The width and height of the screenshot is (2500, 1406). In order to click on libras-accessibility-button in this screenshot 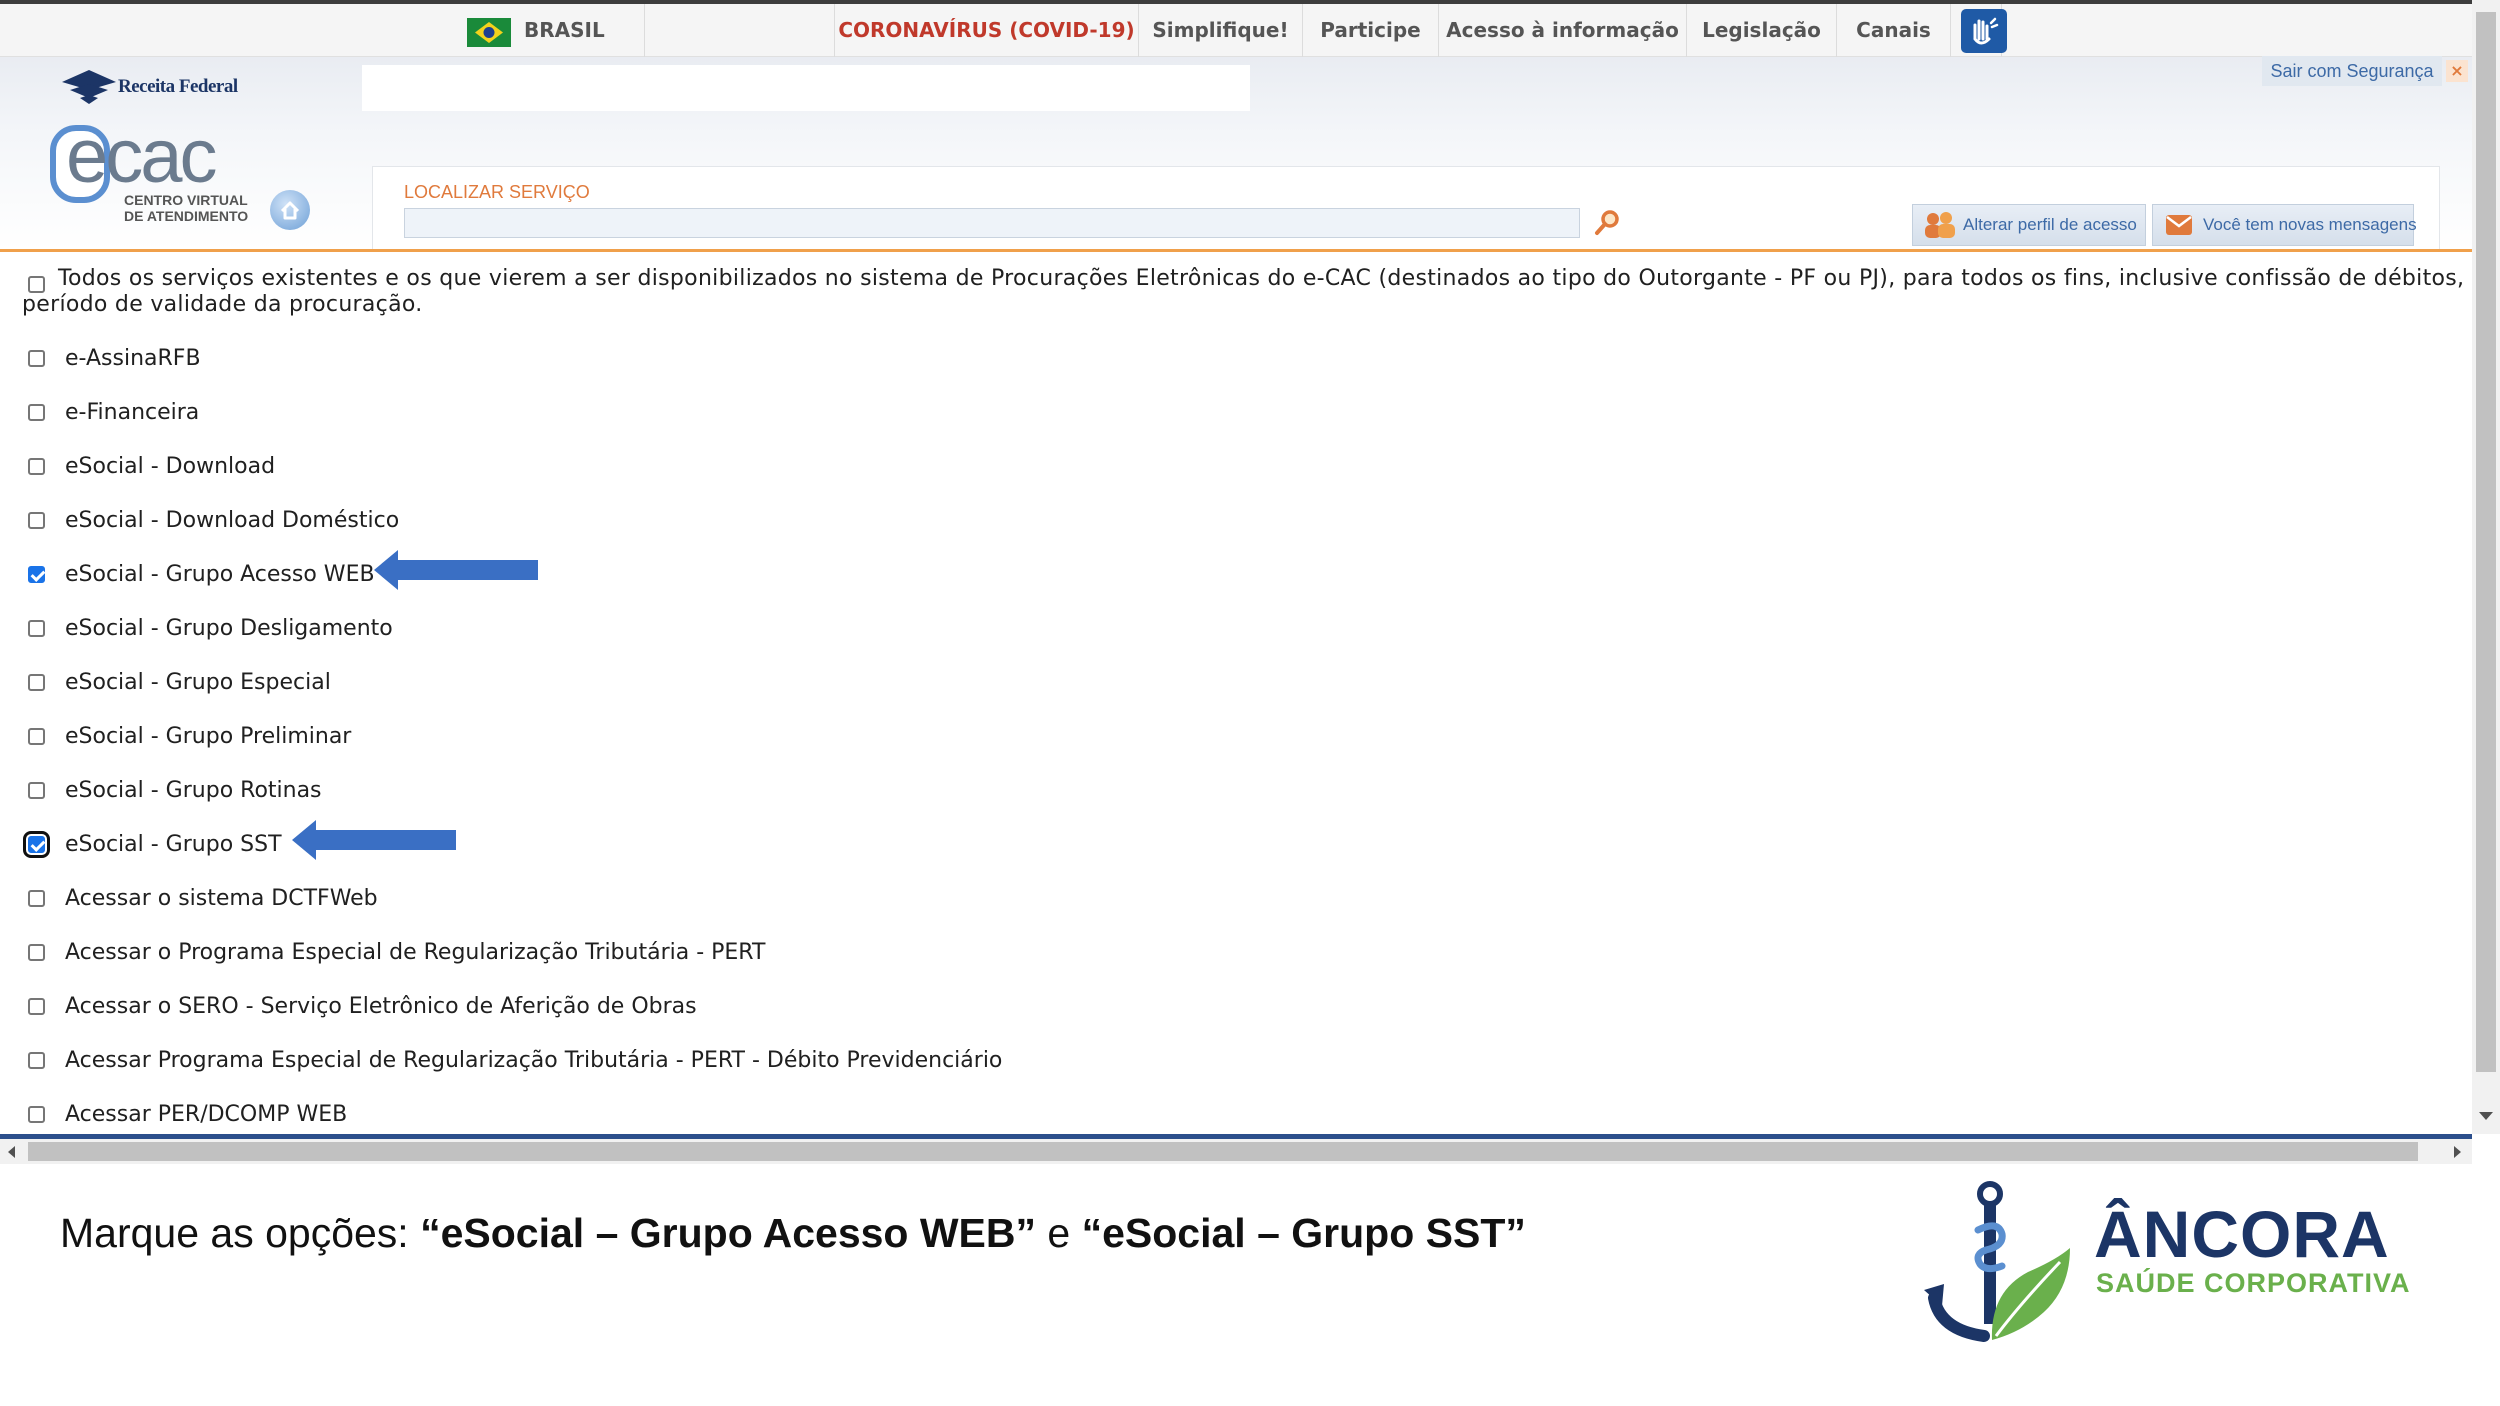, I will do `click(1984, 31)`.